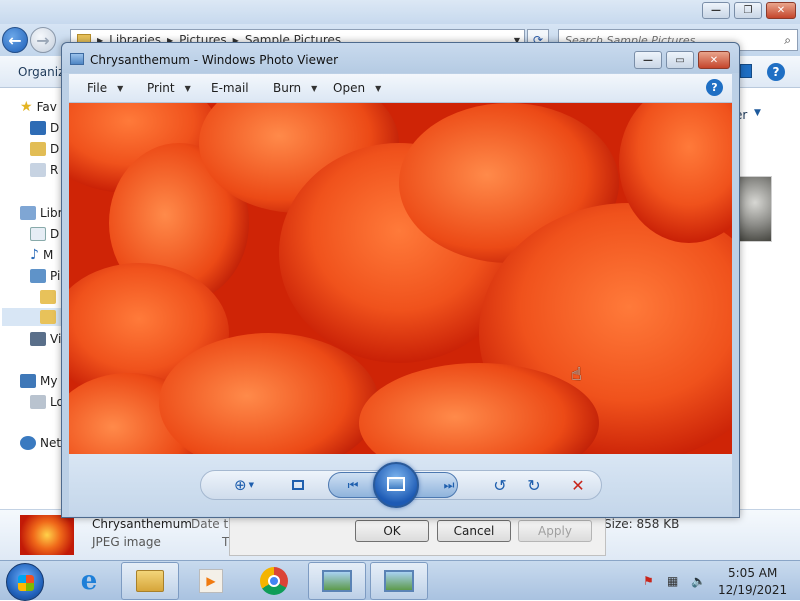  I want to click on photo-viewer-icon, so click(337, 581).